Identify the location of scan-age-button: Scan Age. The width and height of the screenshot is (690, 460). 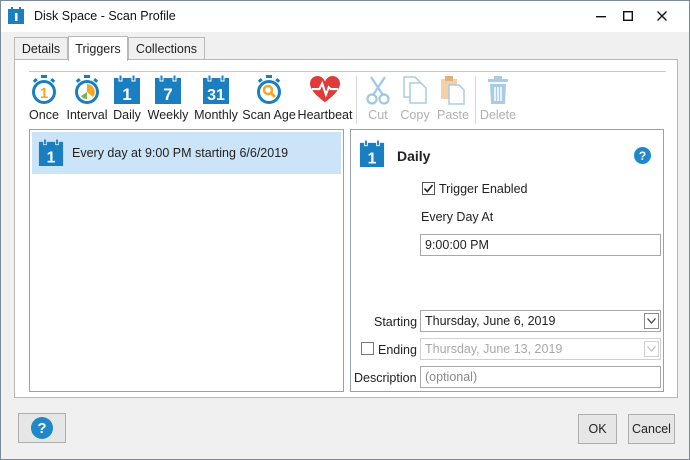
(269, 100).